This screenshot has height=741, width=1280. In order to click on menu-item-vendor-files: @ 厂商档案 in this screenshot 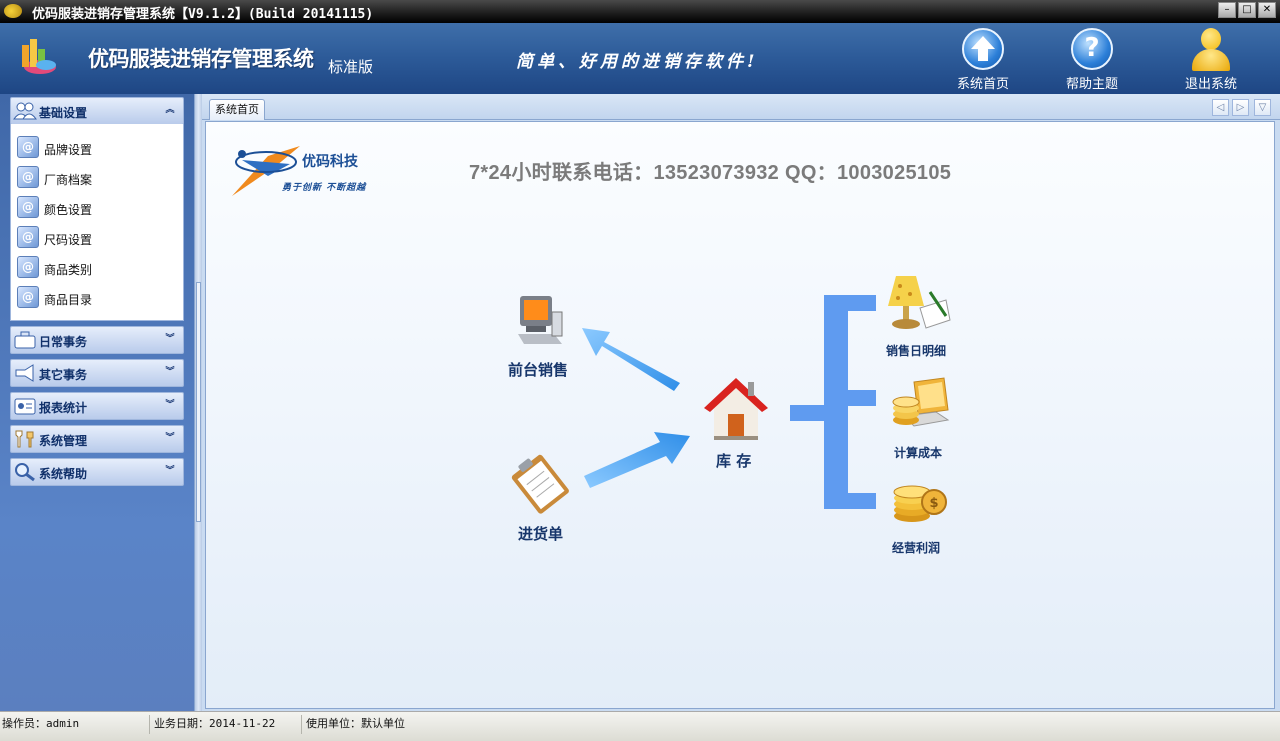, I will do `click(97, 178)`.